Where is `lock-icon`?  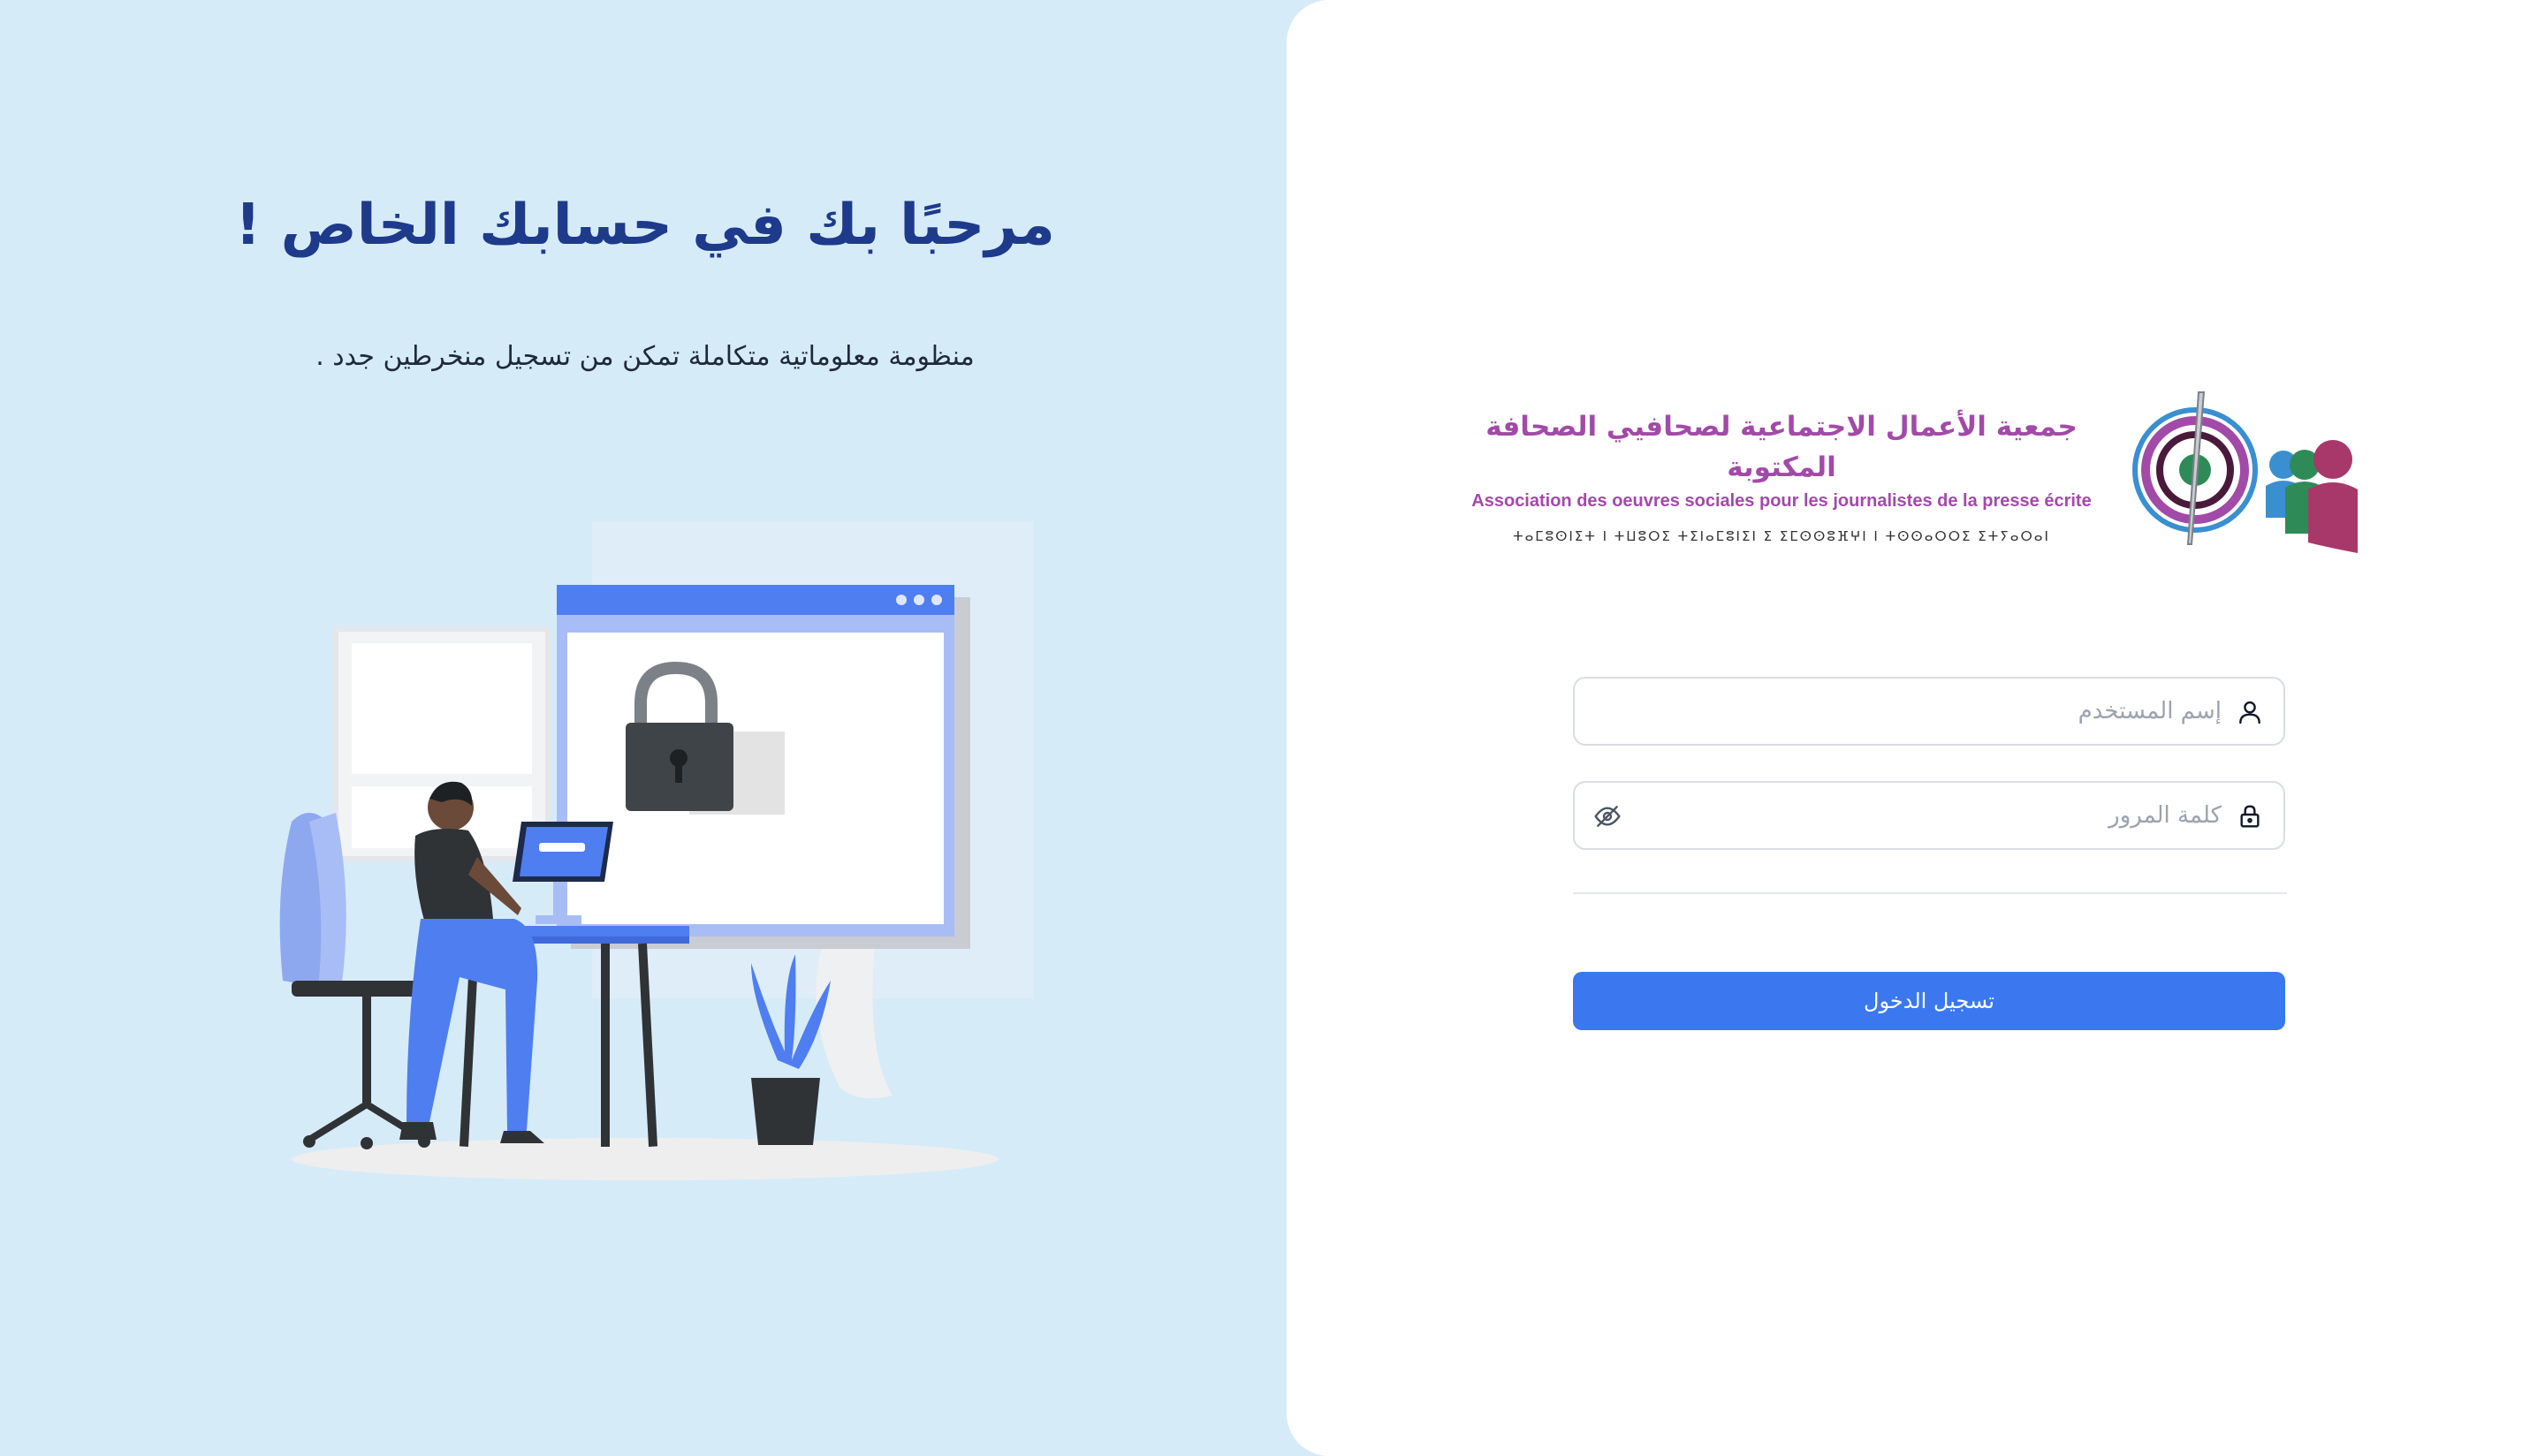
lock-icon is located at coordinates (2250, 817).